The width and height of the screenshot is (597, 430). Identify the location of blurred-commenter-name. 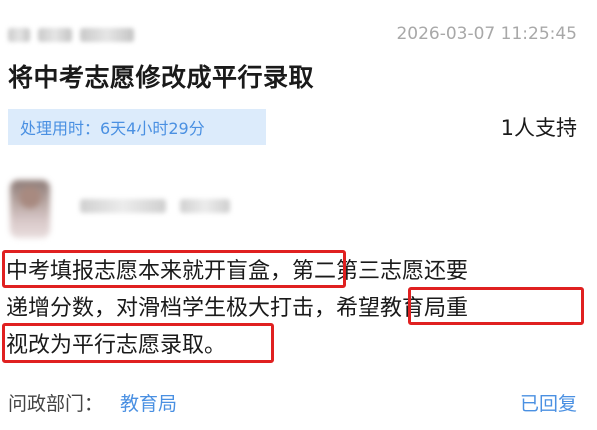
(180, 206).